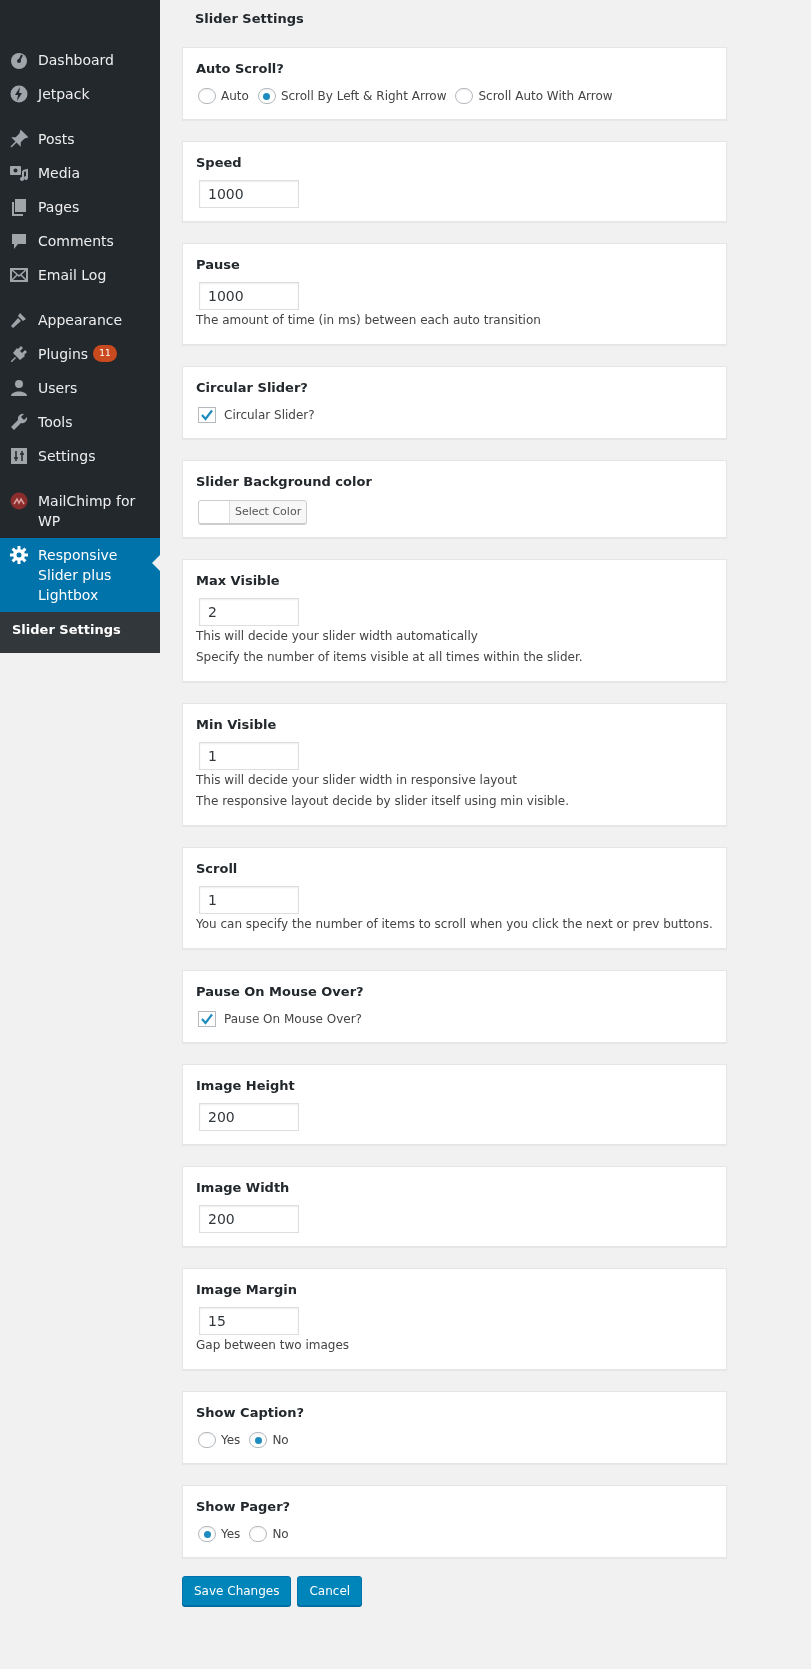  Describe the element at coordinates (284, 482) in the screenshot. I see `field-label: Slider Background color` at that location.